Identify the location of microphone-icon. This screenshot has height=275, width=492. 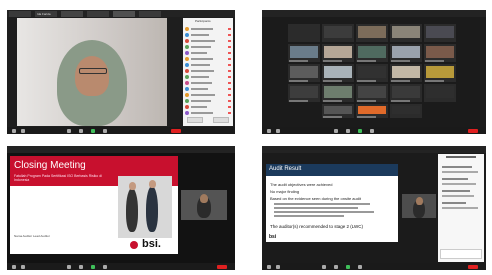
(14, 131).